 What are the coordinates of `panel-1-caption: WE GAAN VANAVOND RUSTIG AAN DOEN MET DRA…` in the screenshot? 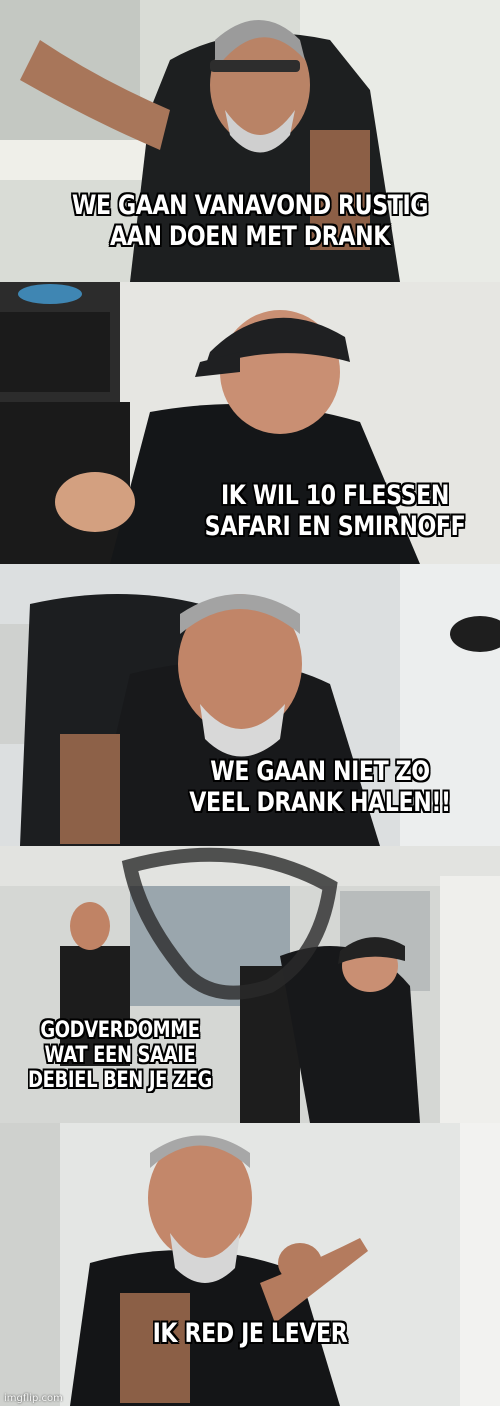 It's located at (250, 221).